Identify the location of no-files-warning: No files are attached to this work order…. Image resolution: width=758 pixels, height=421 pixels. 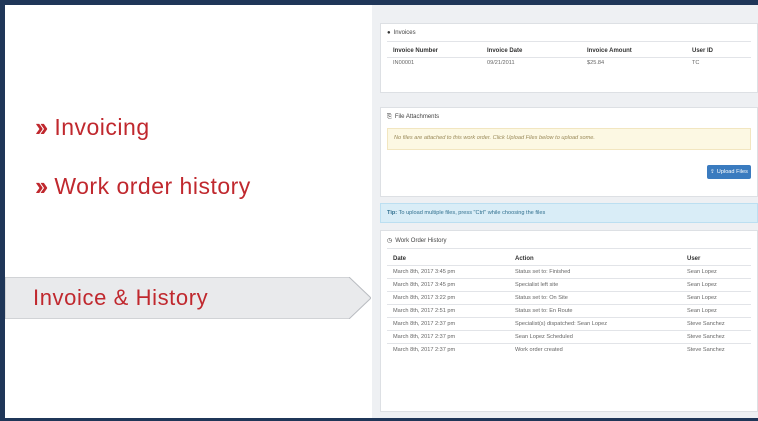
(569, 139).